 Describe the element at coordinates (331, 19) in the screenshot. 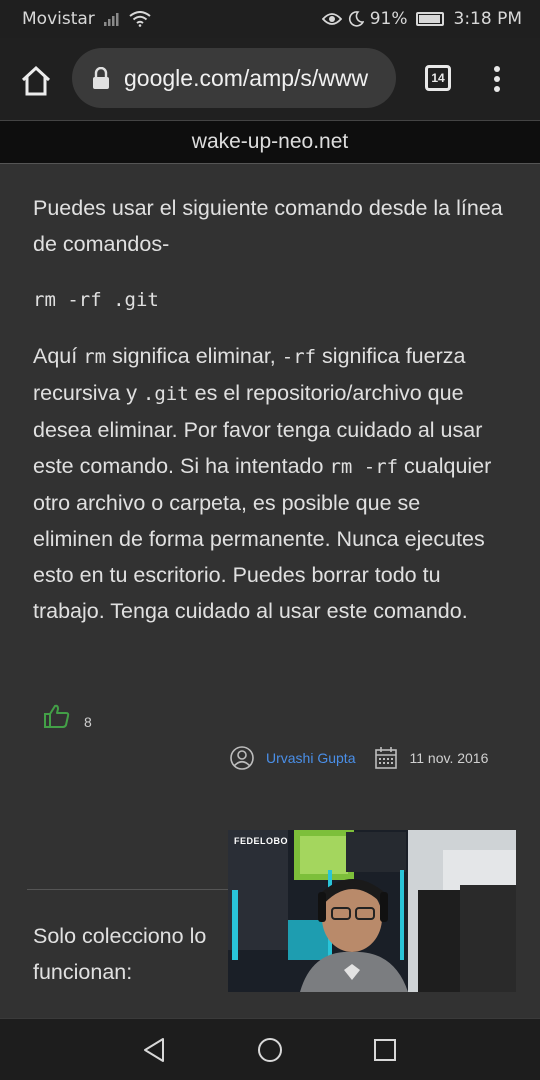

I see `eye-comfort-icon` at that location.